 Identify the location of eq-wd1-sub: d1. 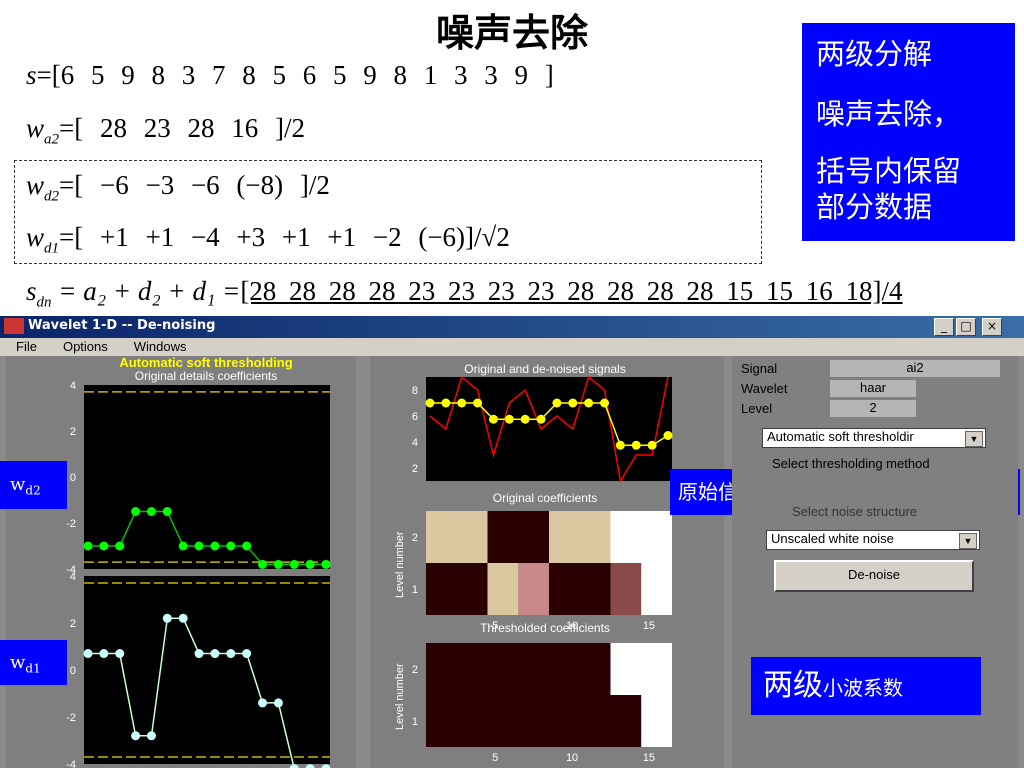
(52, 248).